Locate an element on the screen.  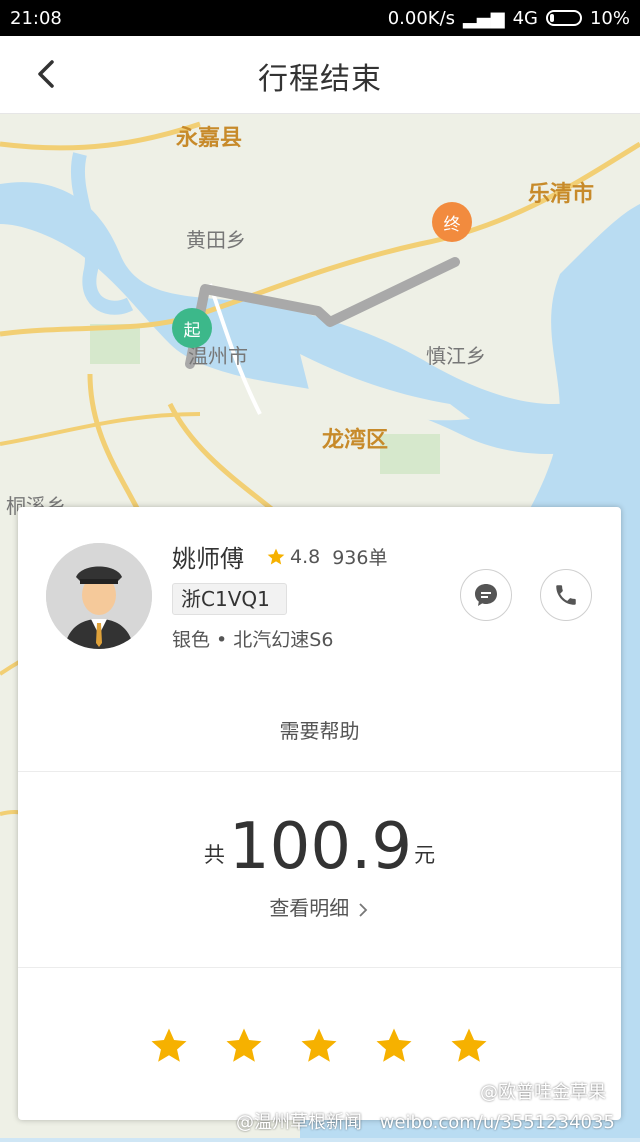
message-icon is located at coordinates (486, 595).